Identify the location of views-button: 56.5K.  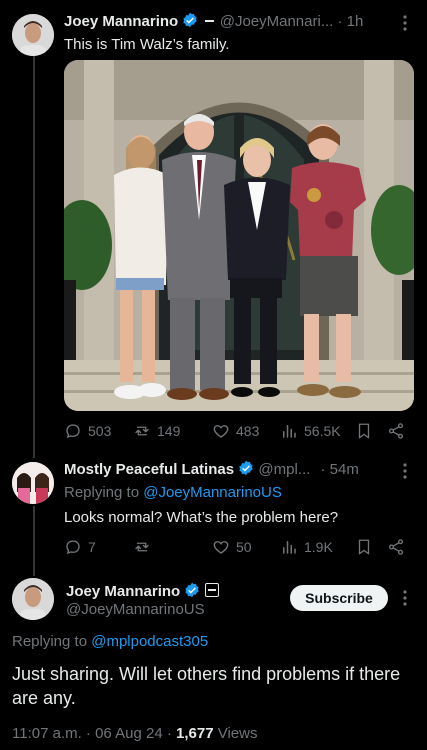
(310, 431).